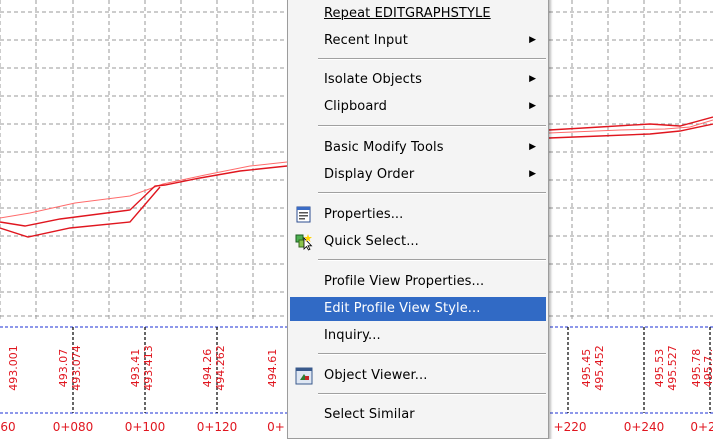 The width and height of the screenshot is (713, 439). What do you see at coordinates (63, 368) in the screenshot?
I see `elevation-label: 493.07` at bounding box center [63, 368].